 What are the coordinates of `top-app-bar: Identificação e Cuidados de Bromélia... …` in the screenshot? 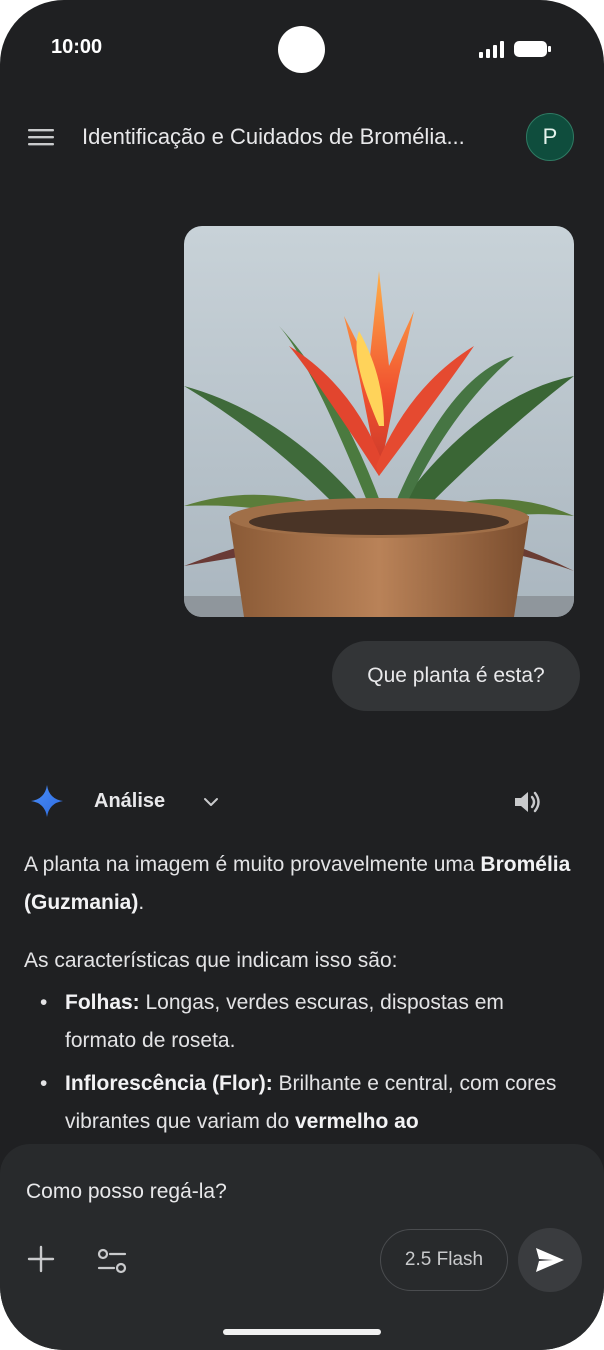 It's located at (302, 137).